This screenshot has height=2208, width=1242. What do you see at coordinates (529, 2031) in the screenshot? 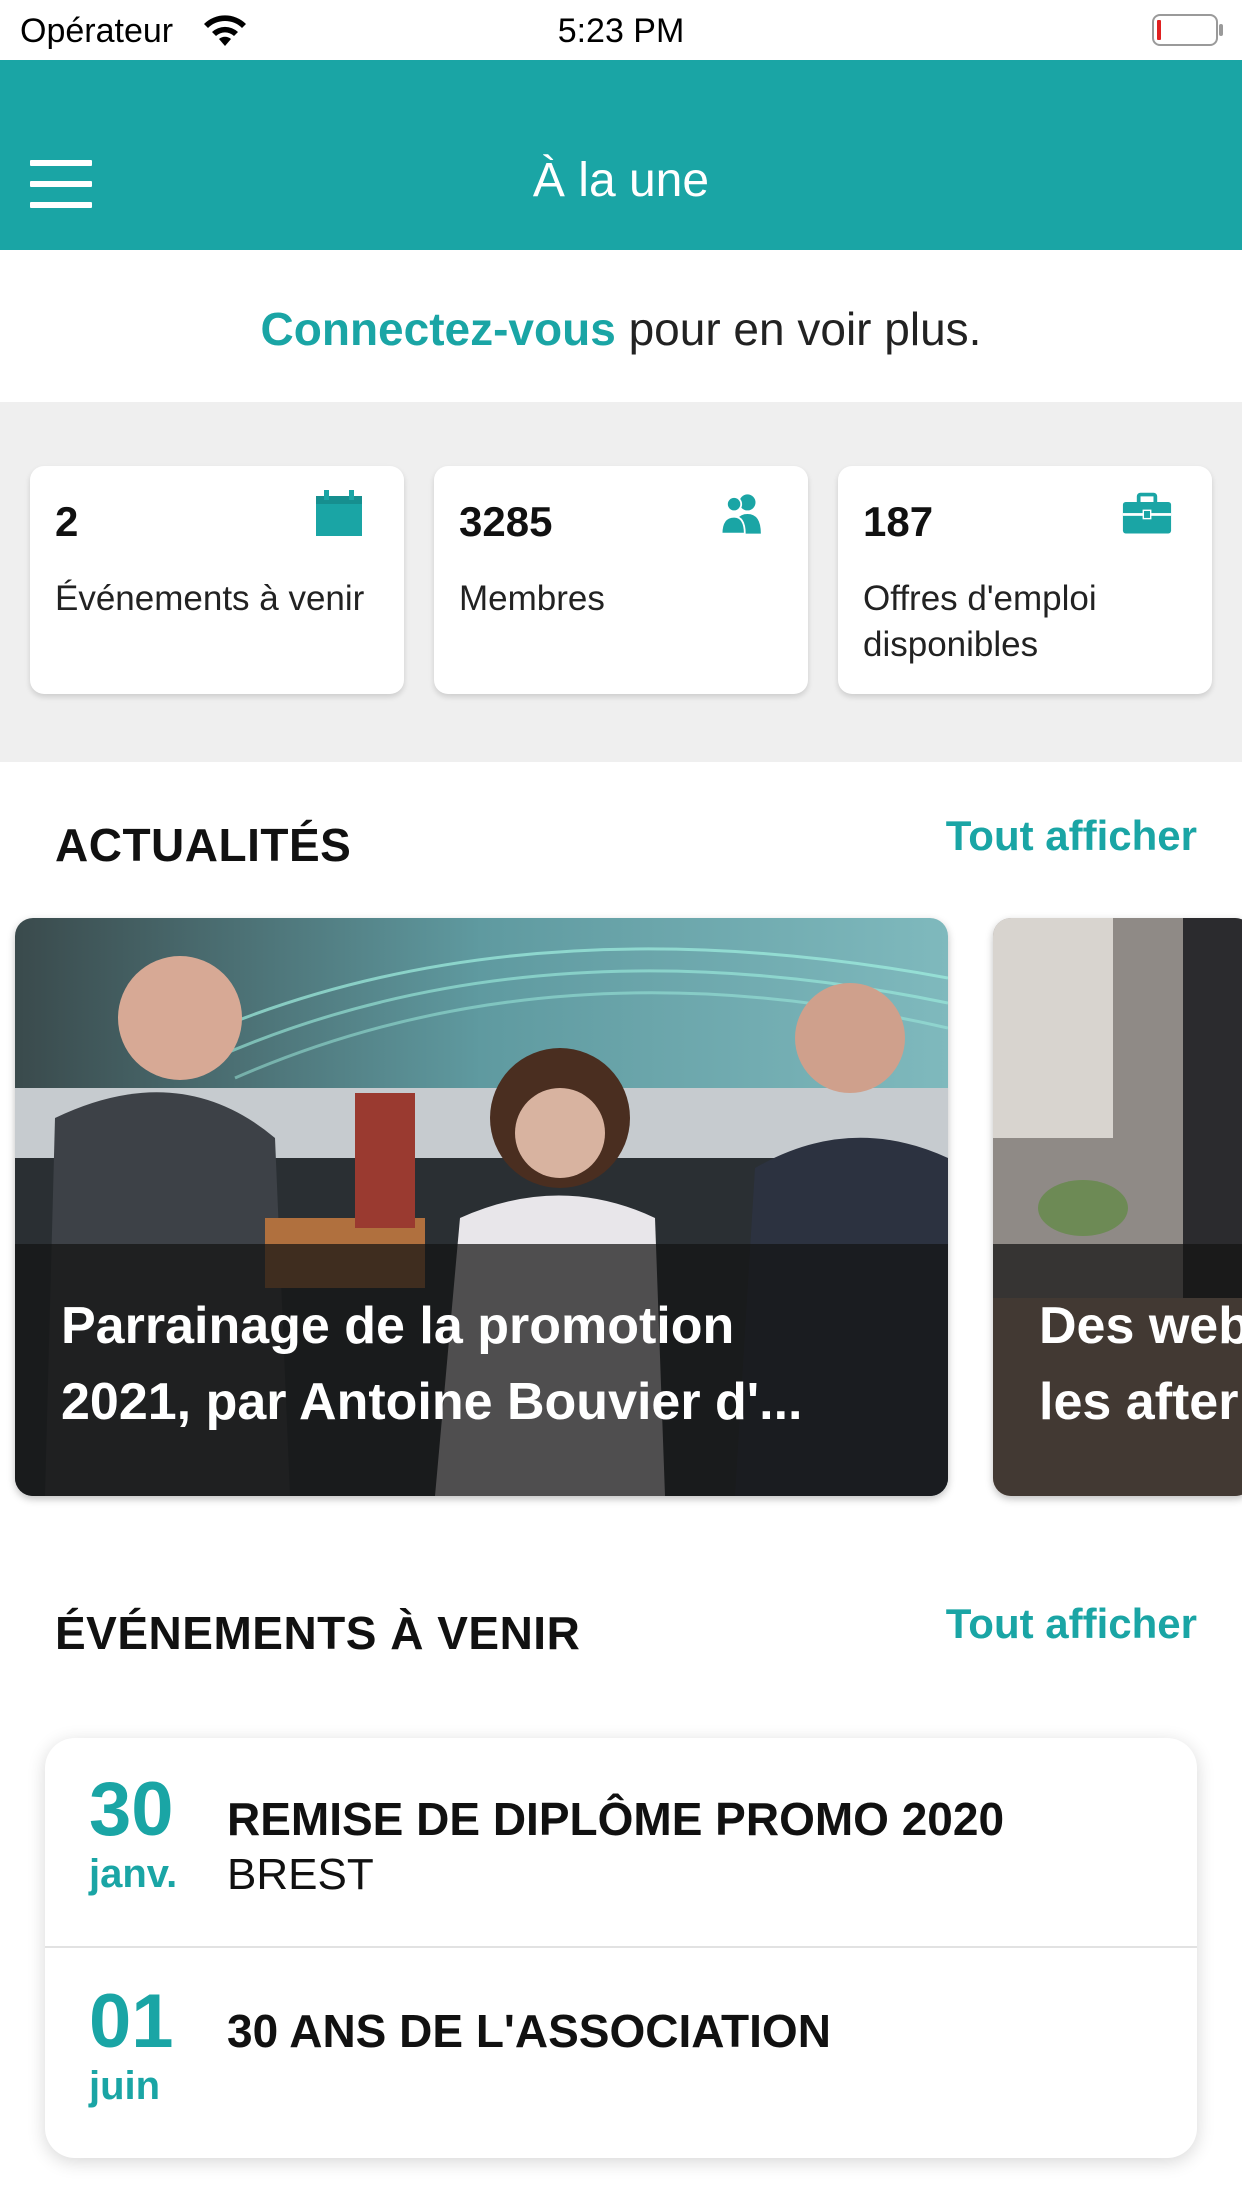
I see `event-title: 30 ANS DE L'ASSOCIATION` at bounding box center [529, 2031].